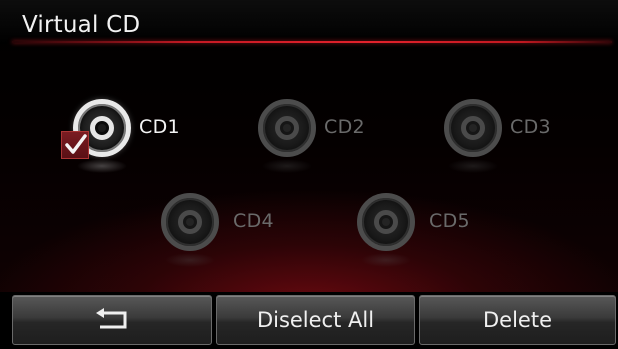 Image resolution: width=618 pixels, height=349 pixels. Describe the element at coordinates (312, 42) in the screenshot. I see `header-divider` at that location.